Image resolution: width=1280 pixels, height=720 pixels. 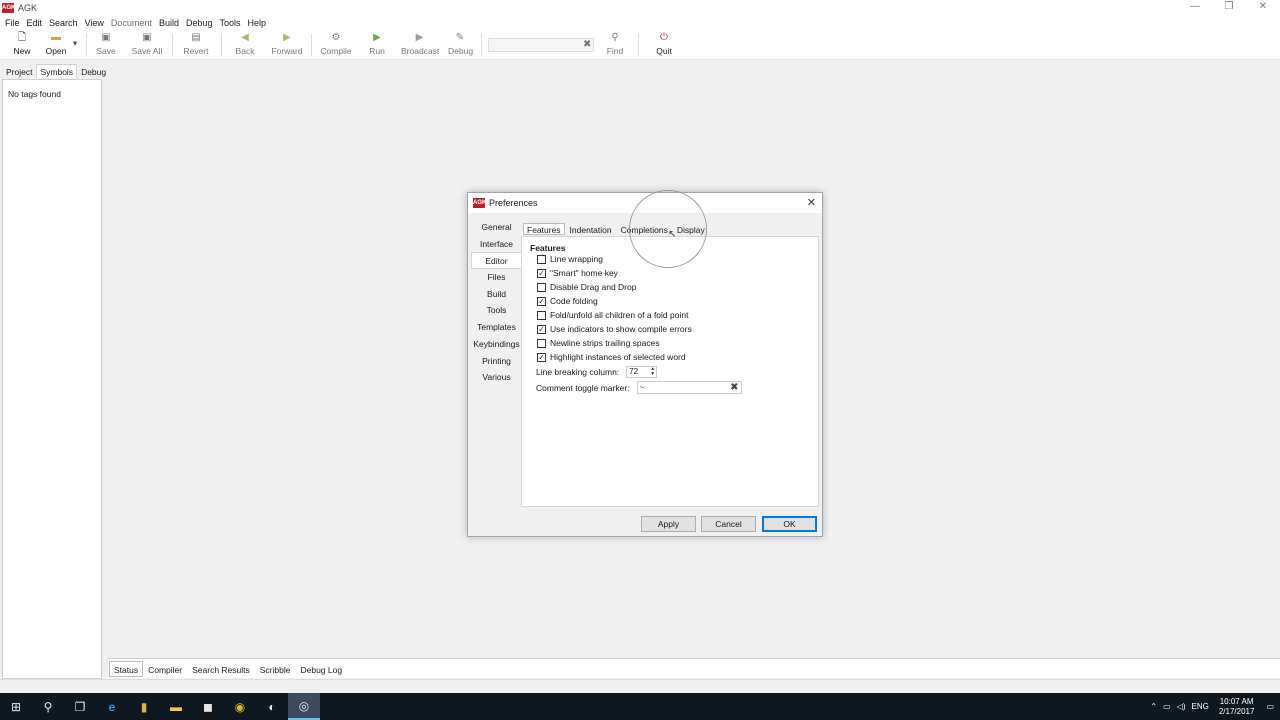 I want to click on open-dropdown: ▾, so click(x=75, y=43).